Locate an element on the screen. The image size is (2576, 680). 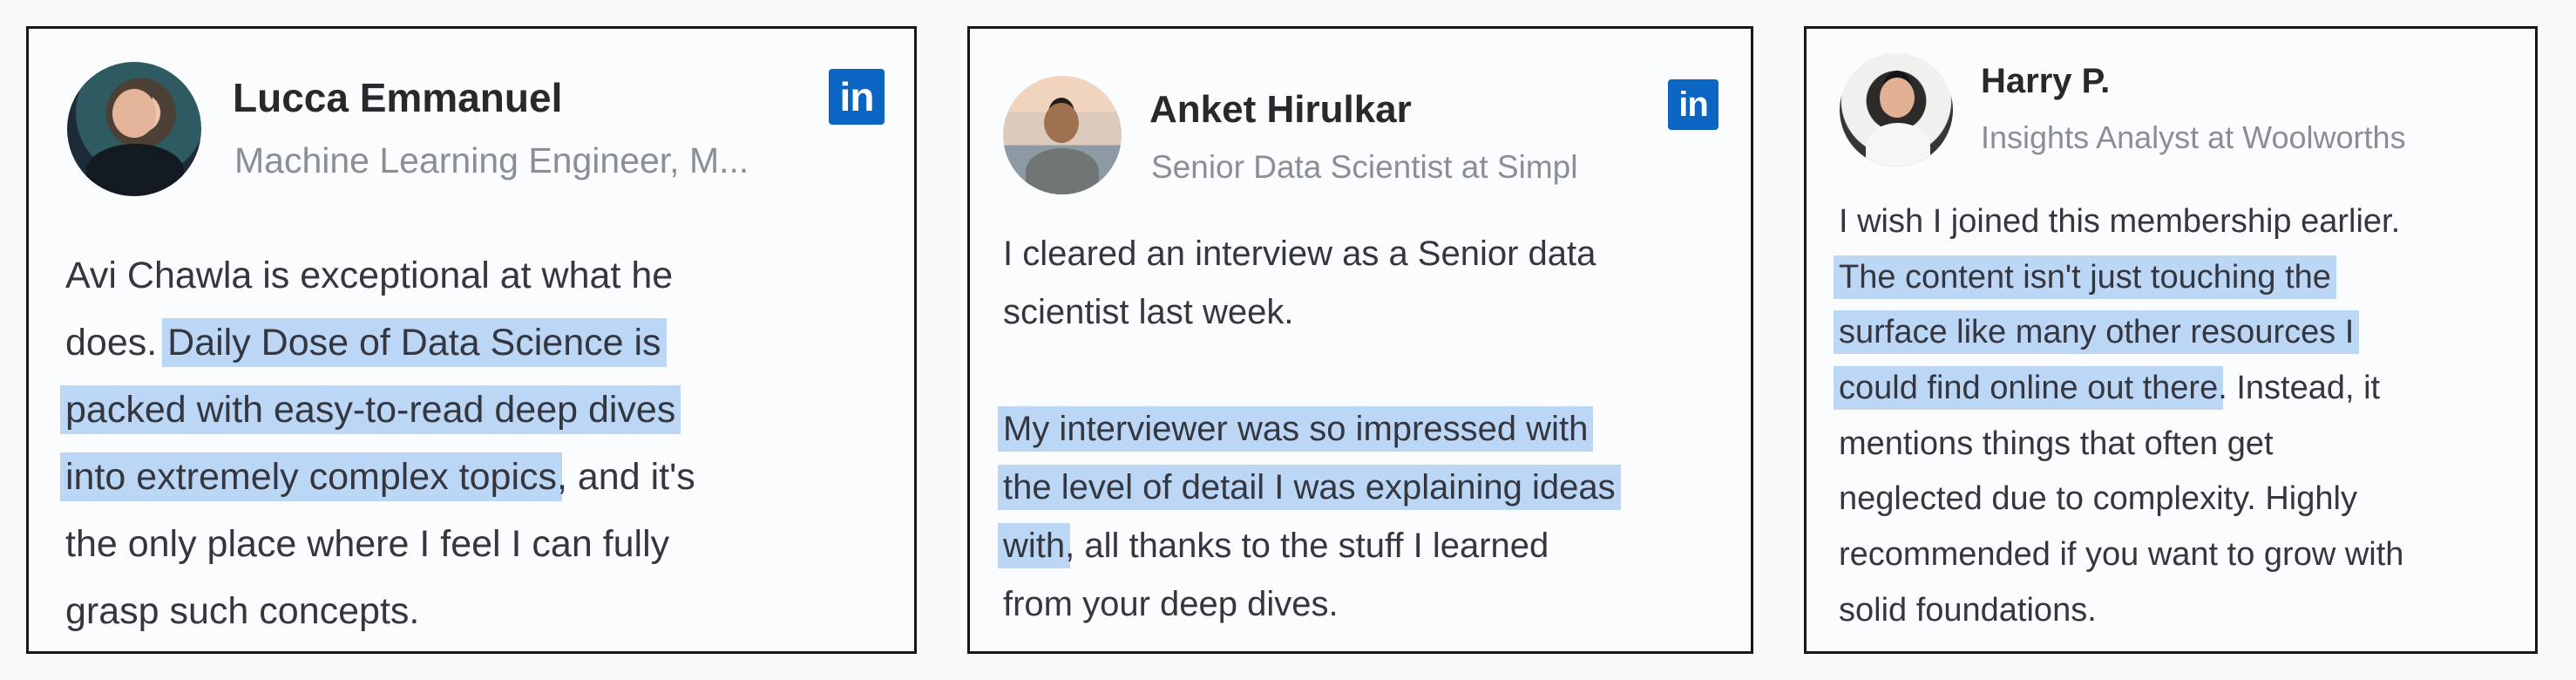
testimonial-line: from your deep dives. is located at coordinates (1309, 604).